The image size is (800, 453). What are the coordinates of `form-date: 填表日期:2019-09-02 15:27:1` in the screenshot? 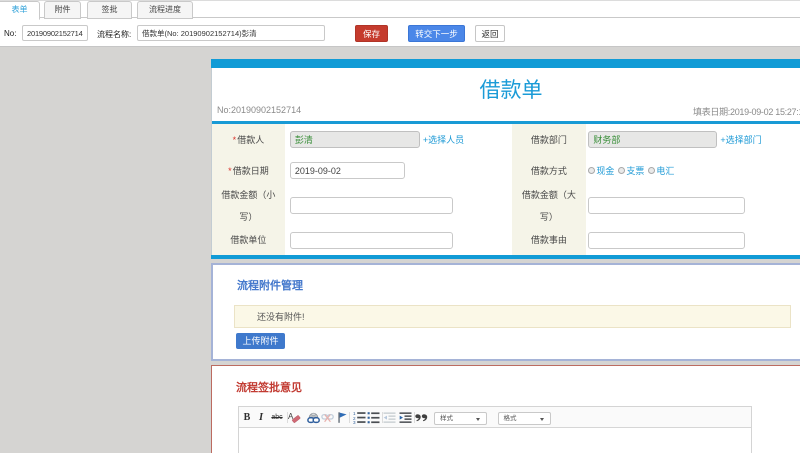 It's located at (746, 112).